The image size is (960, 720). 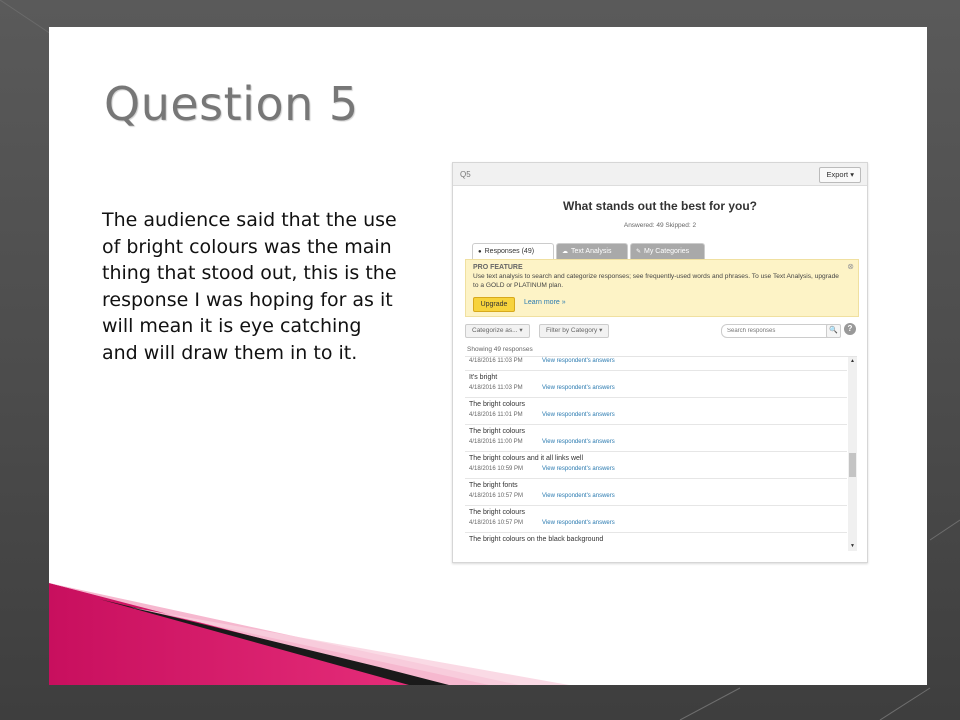 What do you see at coordinates (850, 329) in the screenshot?
I see `help-icon: ?` at bounding box center [850, 329].